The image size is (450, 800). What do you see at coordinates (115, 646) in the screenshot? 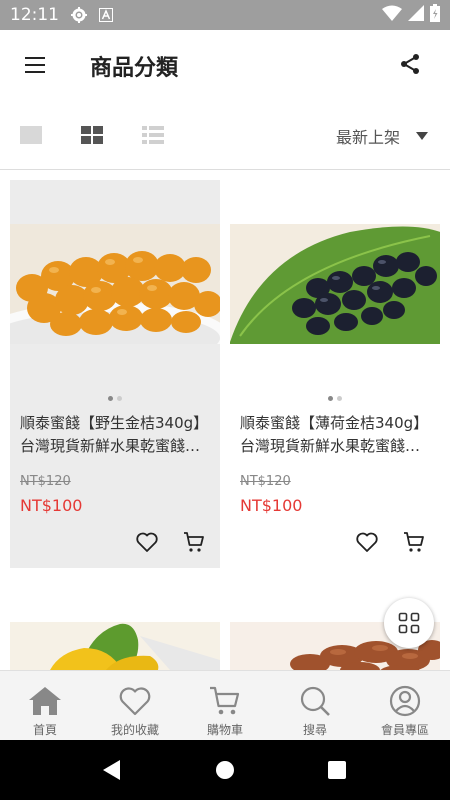
I see `product-image-peek` at bounding box center [115, 646].